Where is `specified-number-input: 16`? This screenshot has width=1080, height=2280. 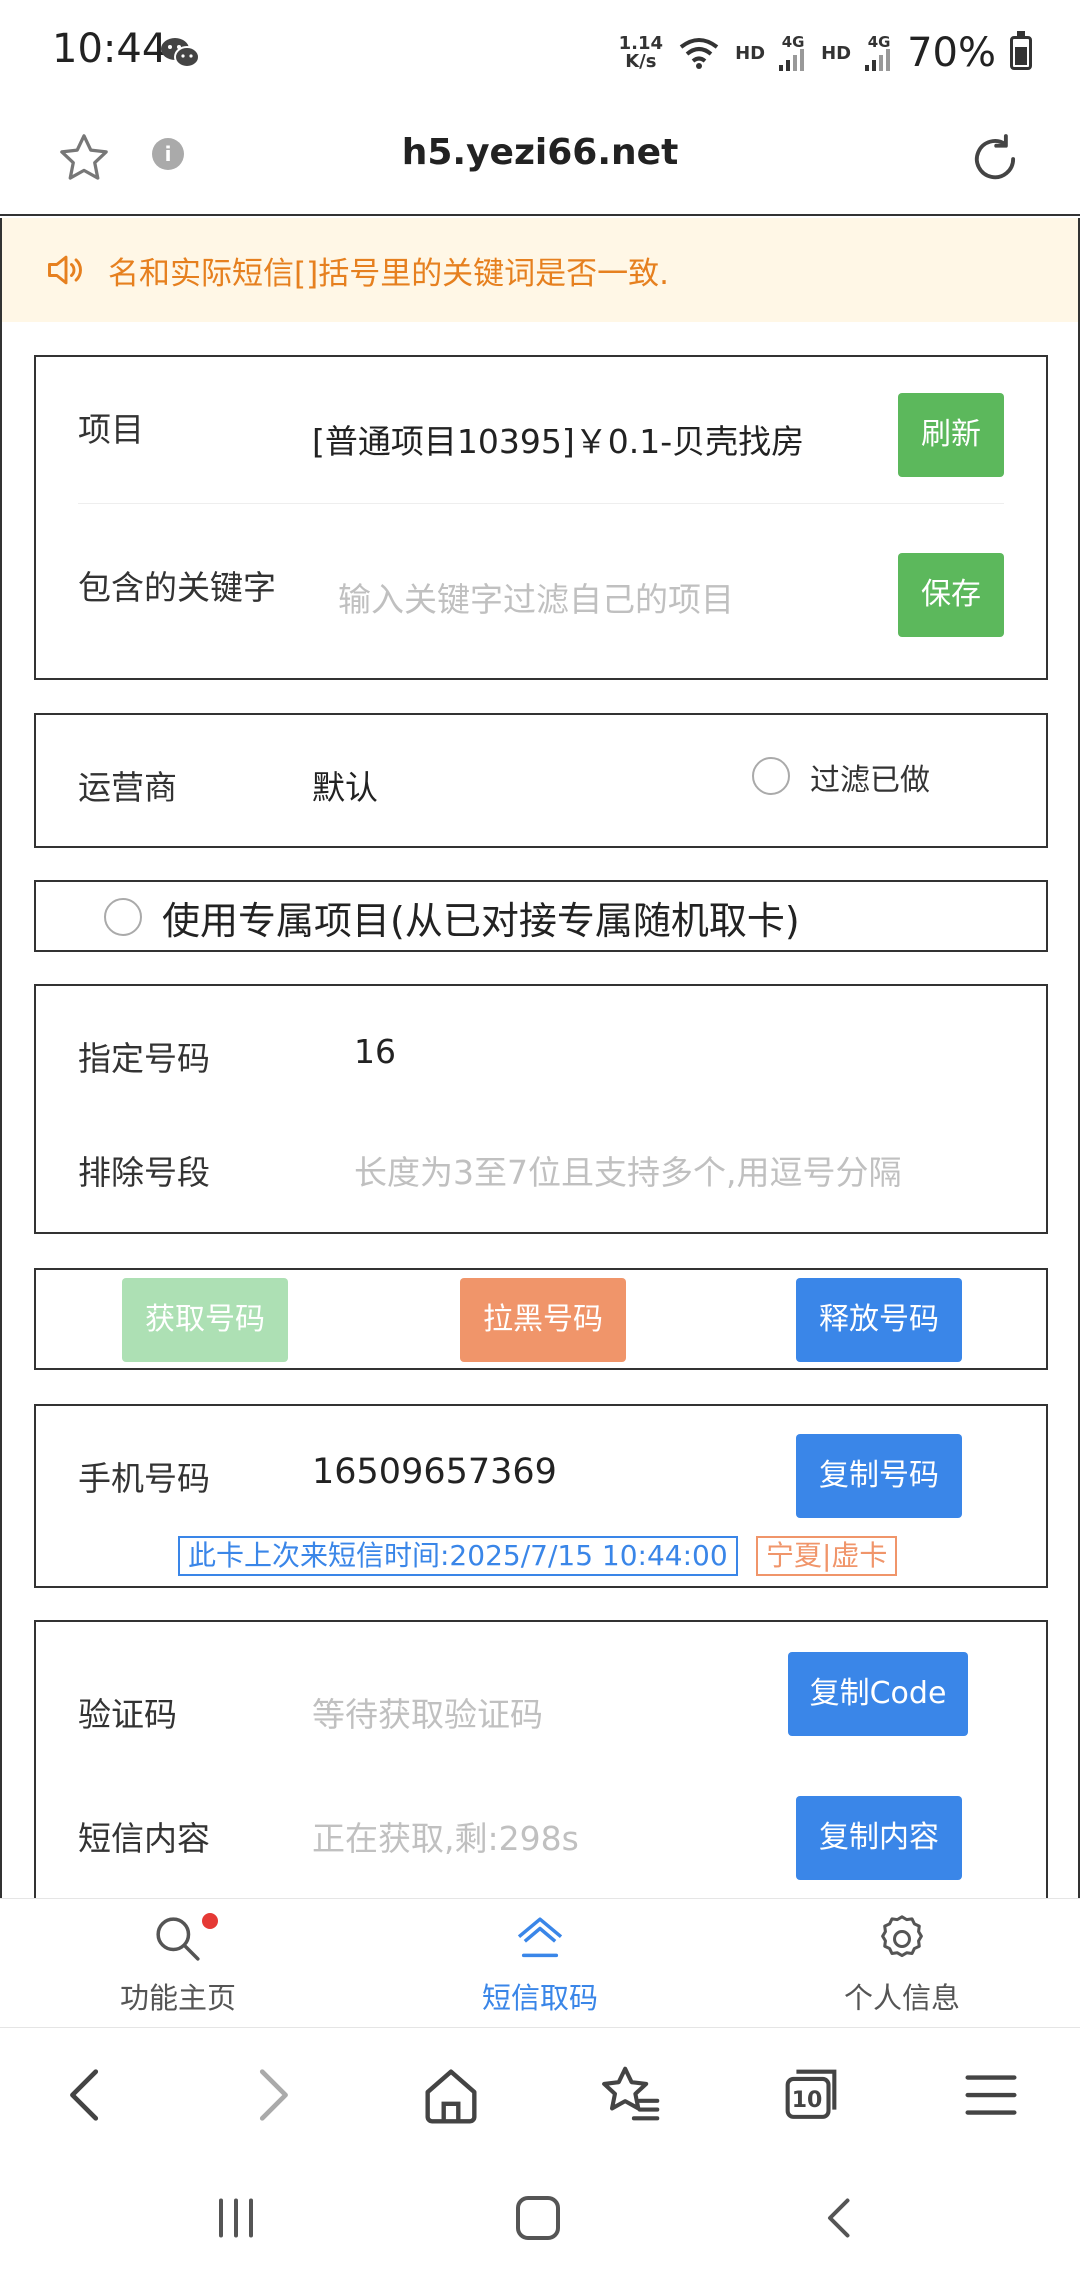 specified-number-input: 16 is located at coordinates (375, 1051).